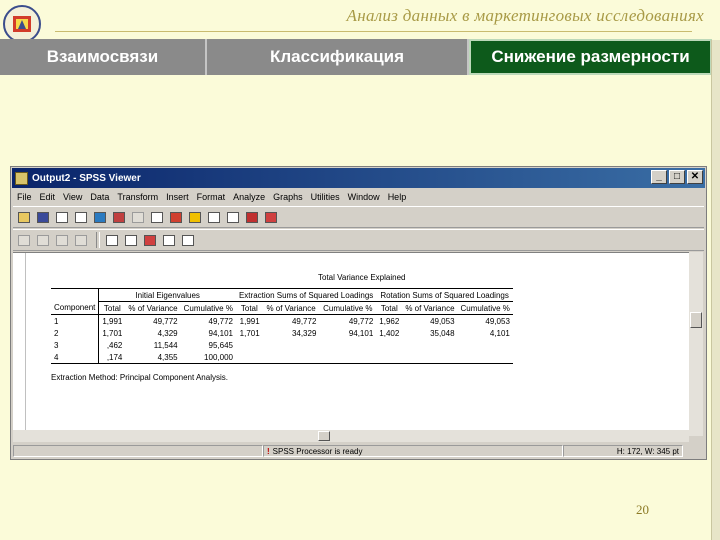  Describe the element at coordinates (233, 217) in the screenshot. I see `insert-cases-icon` at that location.